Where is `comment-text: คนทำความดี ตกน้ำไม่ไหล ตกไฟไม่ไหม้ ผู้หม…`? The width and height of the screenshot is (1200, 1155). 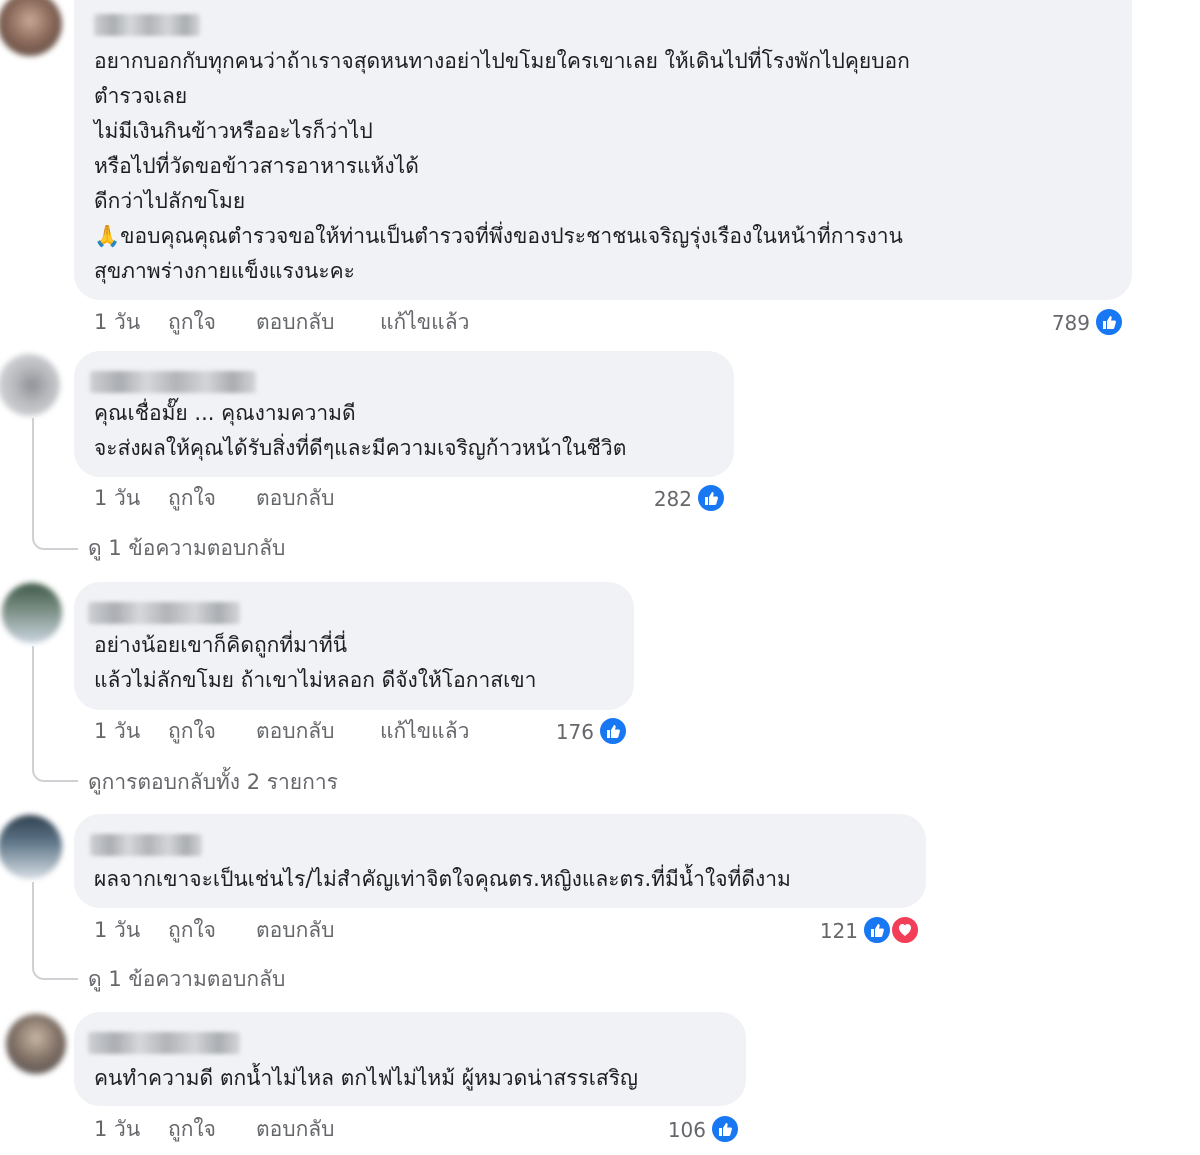 comment-text: คนทำความดี ตกน้ำไม่ไหล ตกไฟไม่ไหม้ ผู้หม… is located at coordinates (366, 1078).